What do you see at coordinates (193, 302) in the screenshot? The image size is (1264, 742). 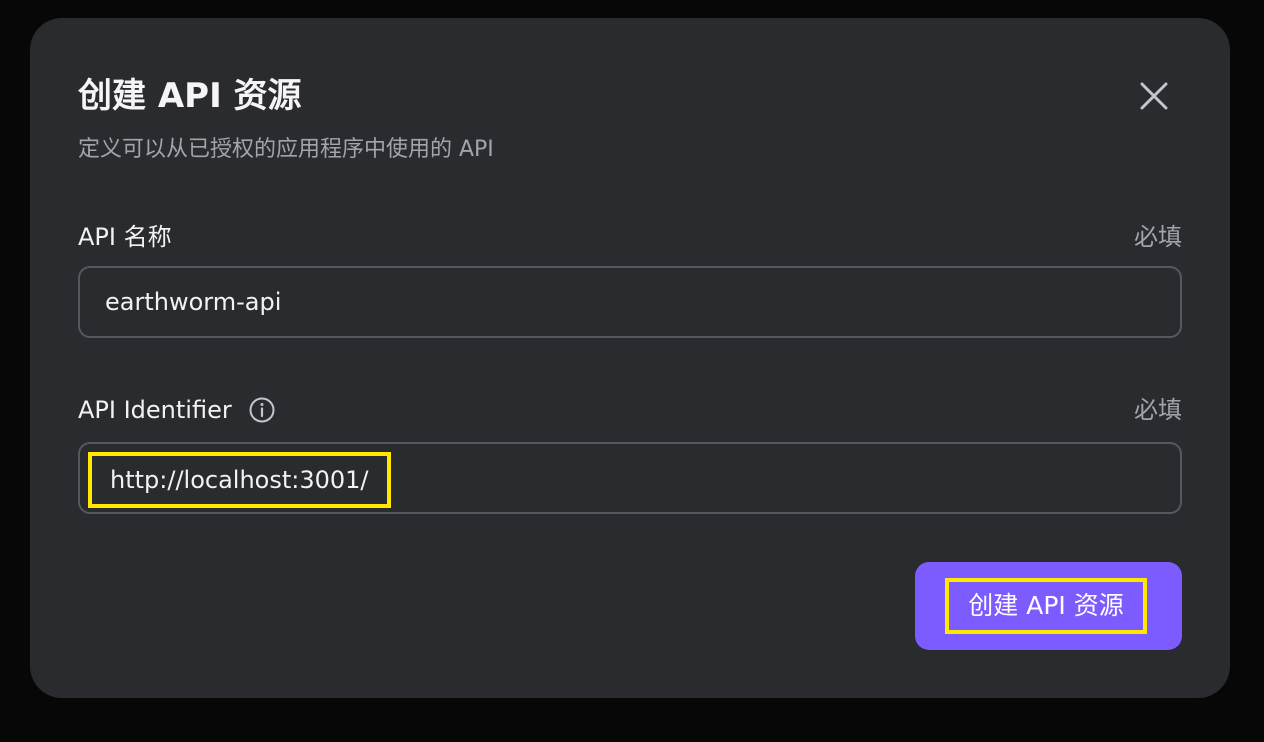 I see `api-name-value: earthworm-api` at bounding box center [193, 302].